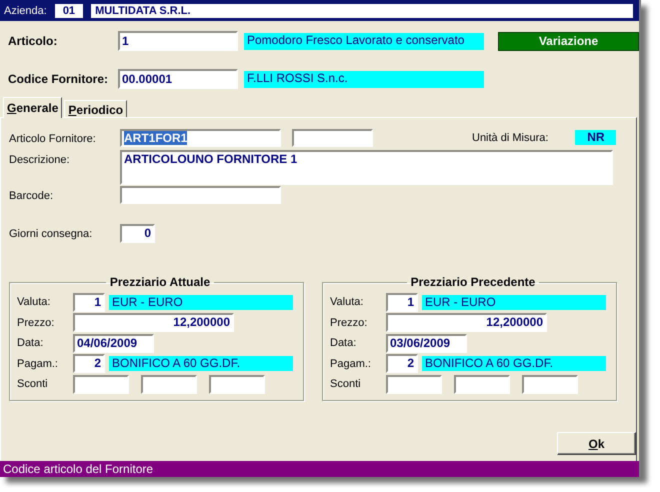  Describe the element at coordinates (595, 137) in the screenshot. I see `unit-field: NR` at that location.